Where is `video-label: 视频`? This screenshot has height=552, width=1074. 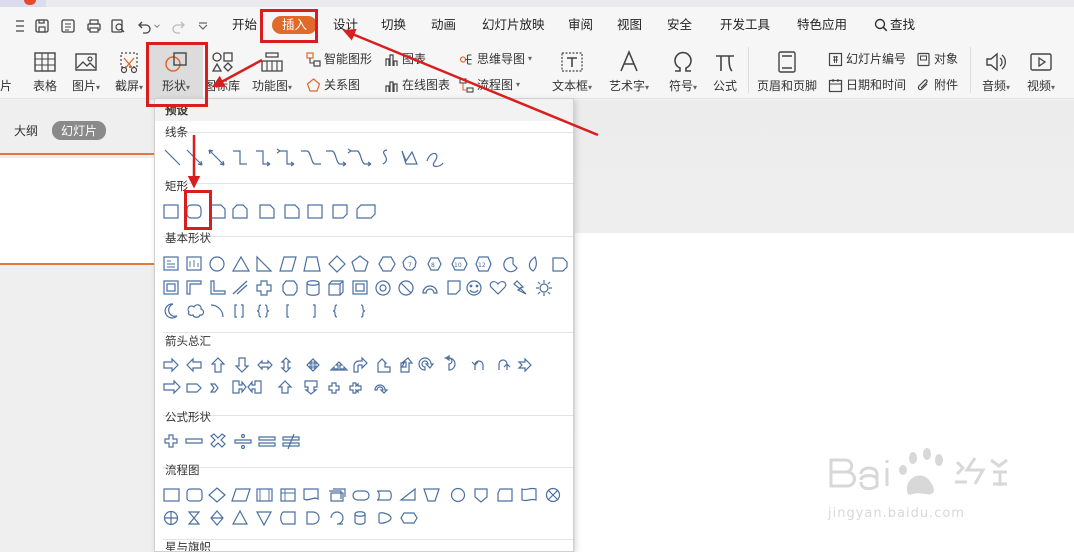
video-label: 视频 is located at coordinates (1038, 86).